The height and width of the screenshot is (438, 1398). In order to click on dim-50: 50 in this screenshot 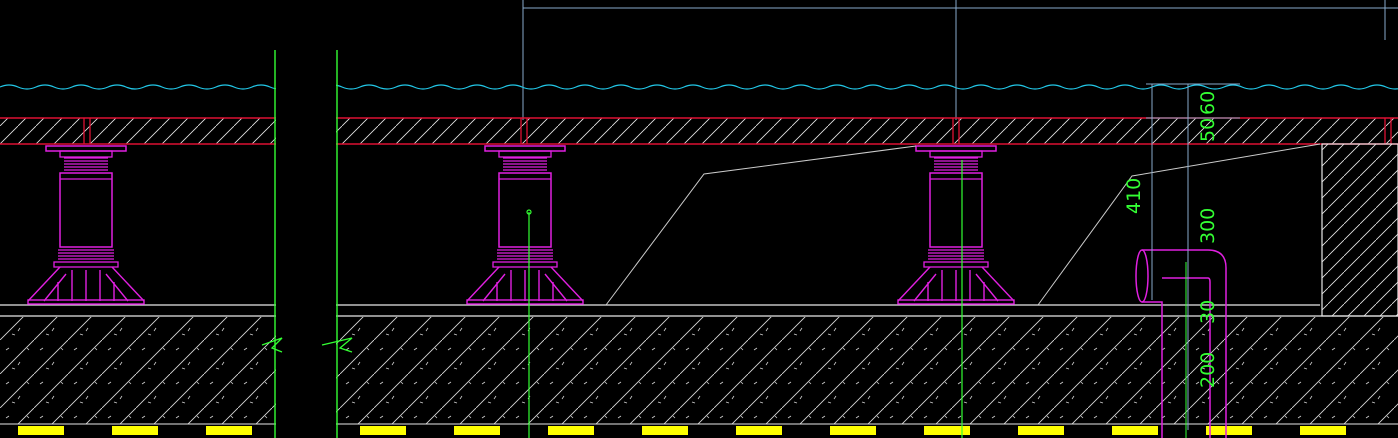, I will do `click(1208, 130)`.